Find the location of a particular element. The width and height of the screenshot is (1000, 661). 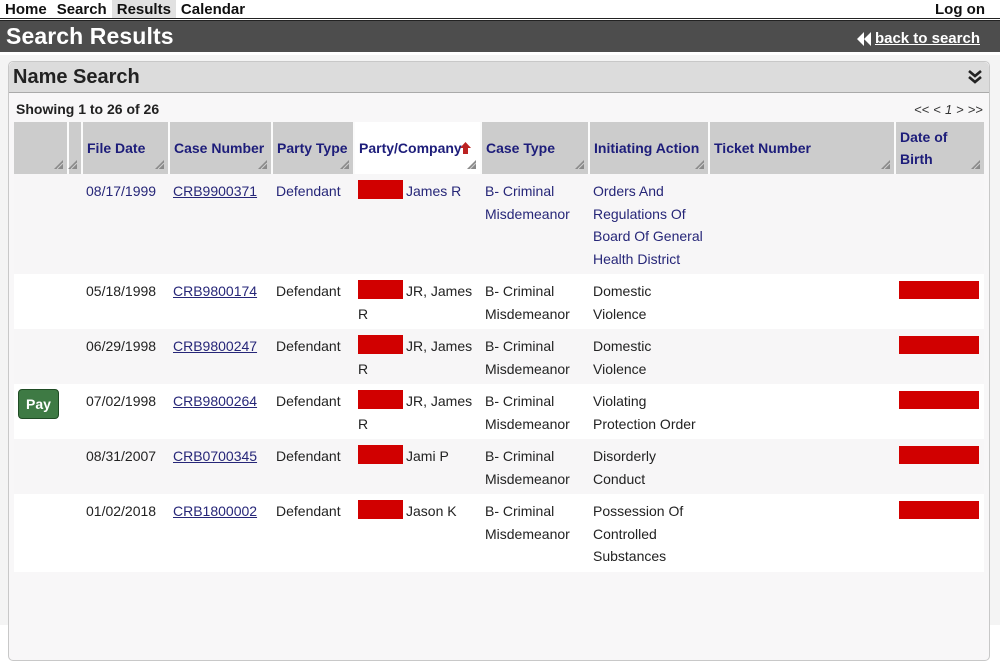

column-header-initiating-action: Initiating Action is located at coordinates (648, 148).